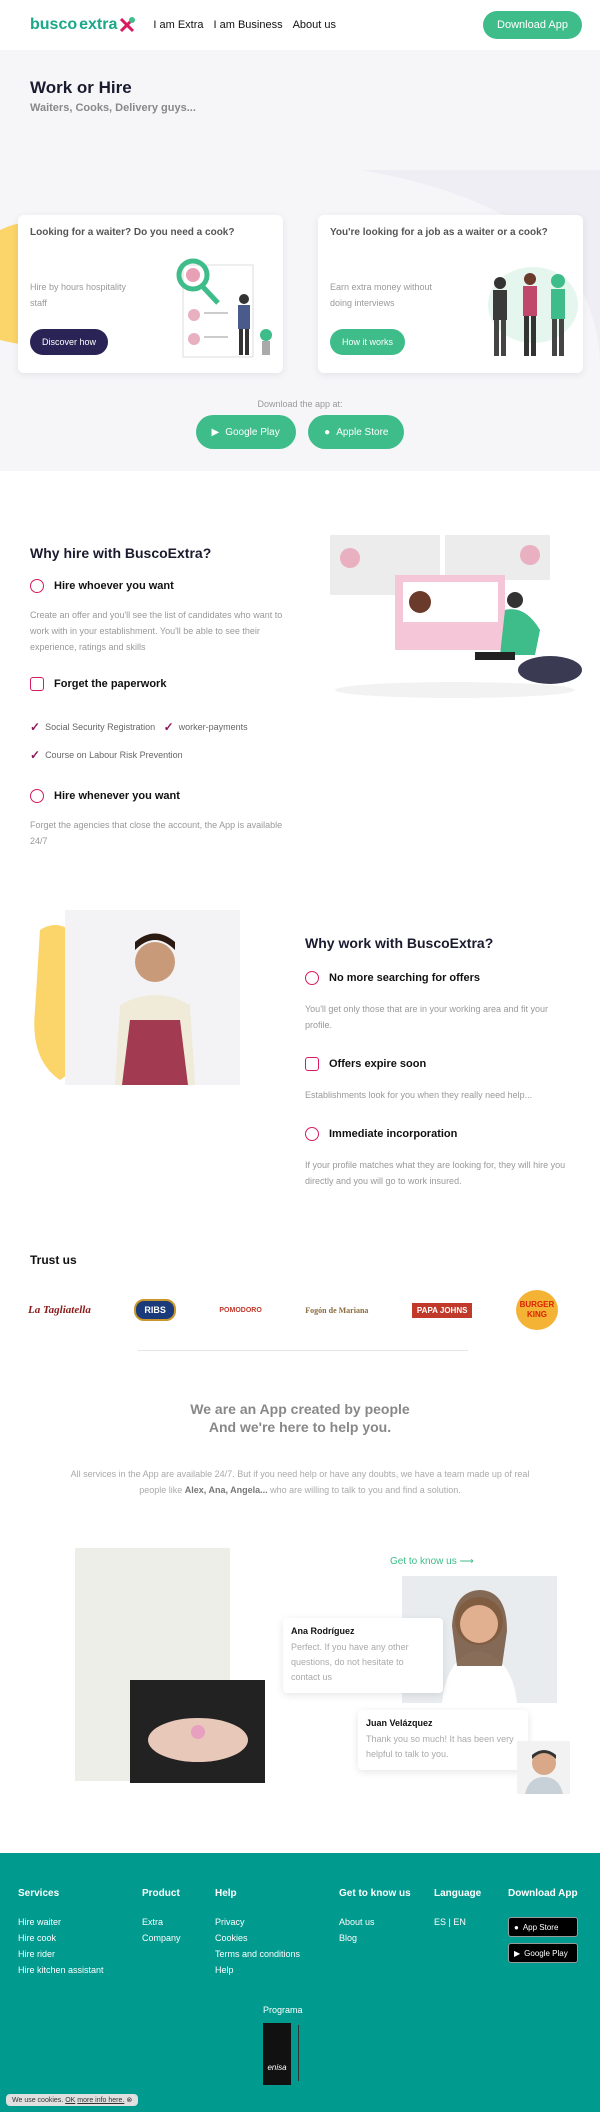 The height and width of the screenshot is (2112, 600). I want to click on app-store-badge: ● App Store, so click(543, 1927).